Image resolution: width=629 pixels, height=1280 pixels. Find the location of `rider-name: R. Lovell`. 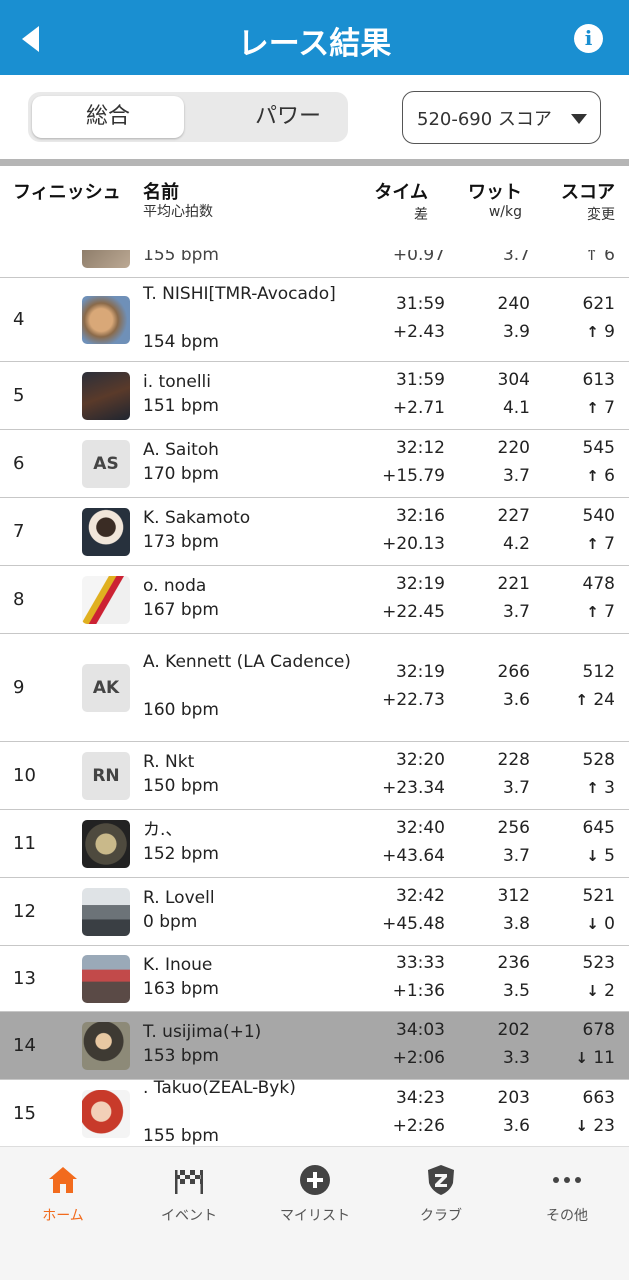

rider-name: R. Lovell is located at coordinates (253, 898).